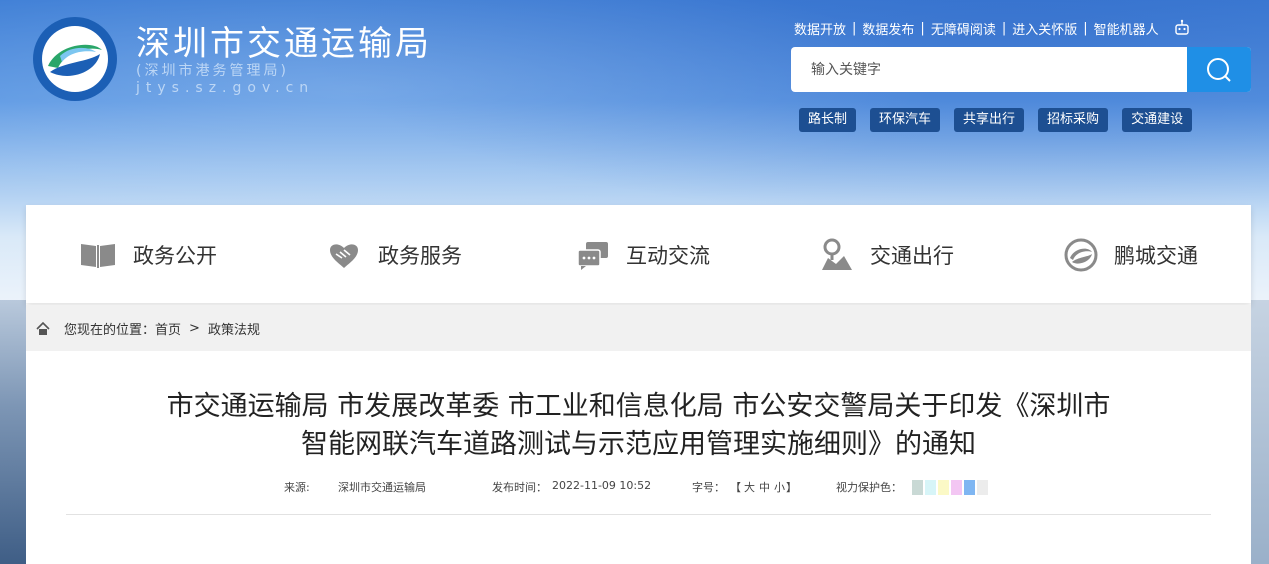 Image resolution: width=1269 pixels, height=564 pixels. I want to click on nav-label: 政务公开, so click(175, 256).